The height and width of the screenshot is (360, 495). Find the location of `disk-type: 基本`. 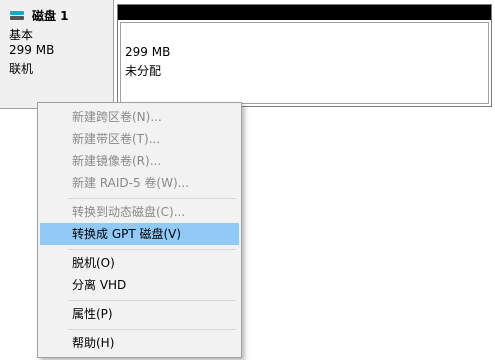

disk-type: 基本 is located at coordinates (21, 35).